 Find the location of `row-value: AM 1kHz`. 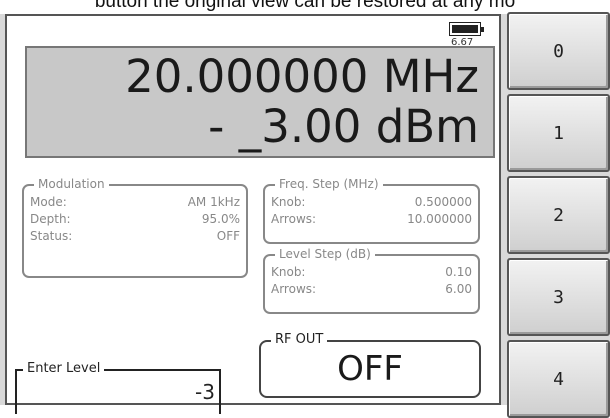

row-value: AM 1kHz is located at coordinates (213, 202).